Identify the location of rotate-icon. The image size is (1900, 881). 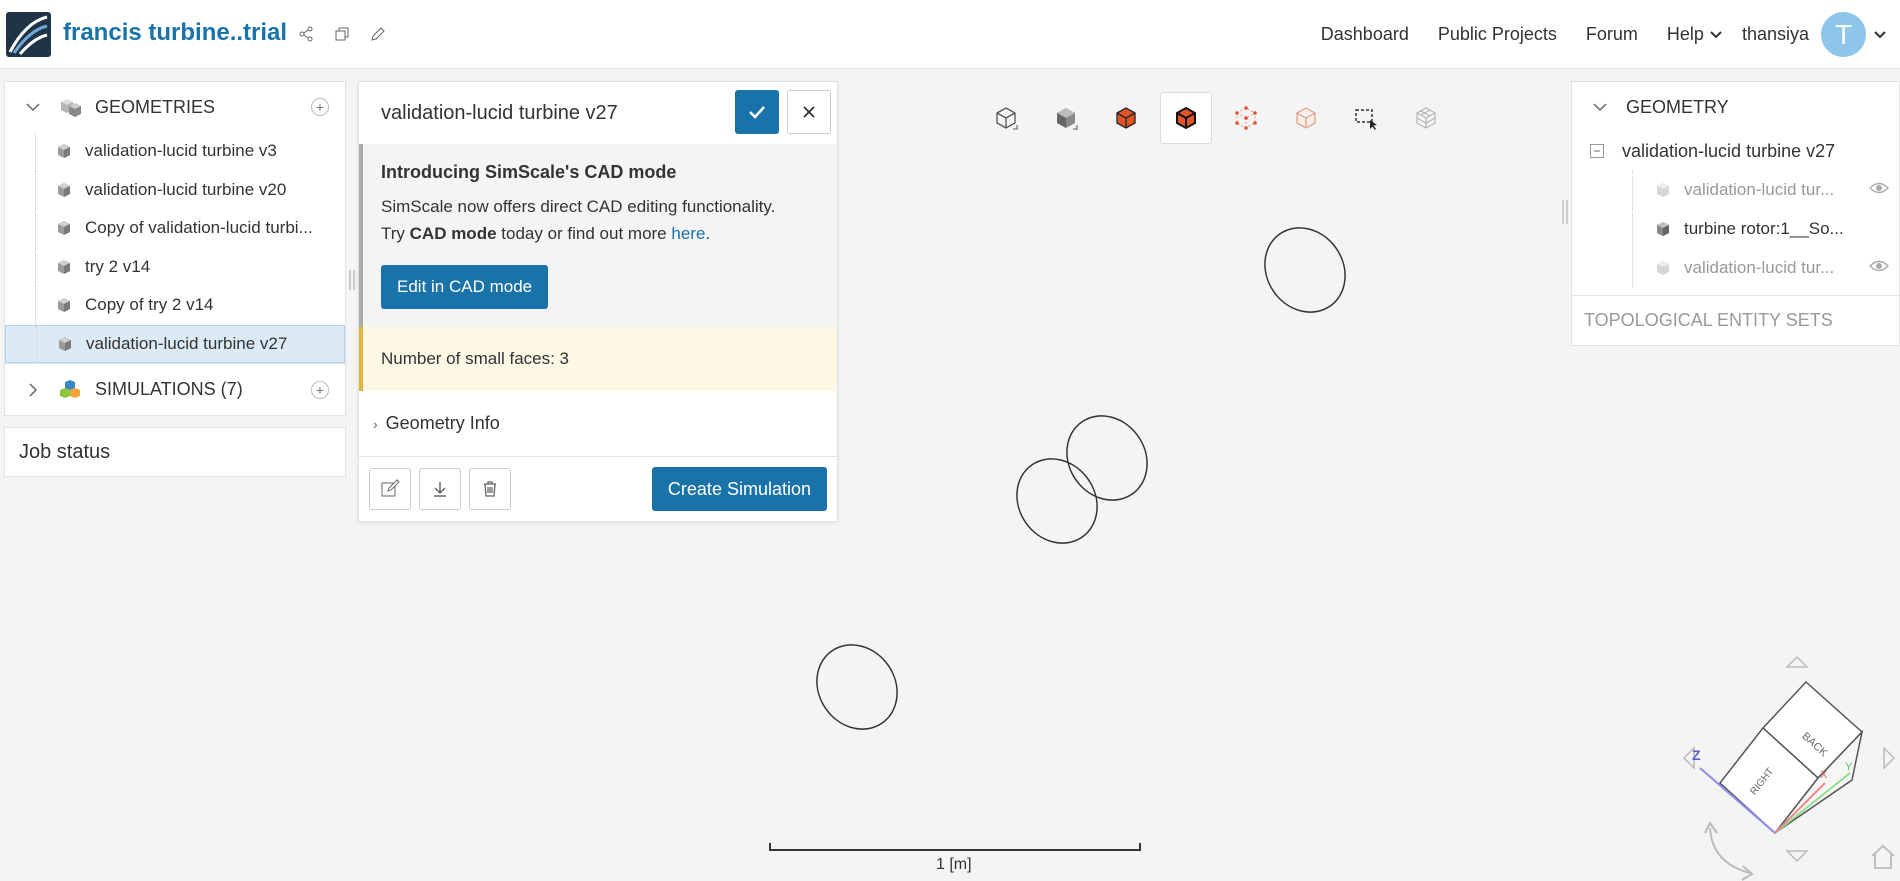
(1729, 851).